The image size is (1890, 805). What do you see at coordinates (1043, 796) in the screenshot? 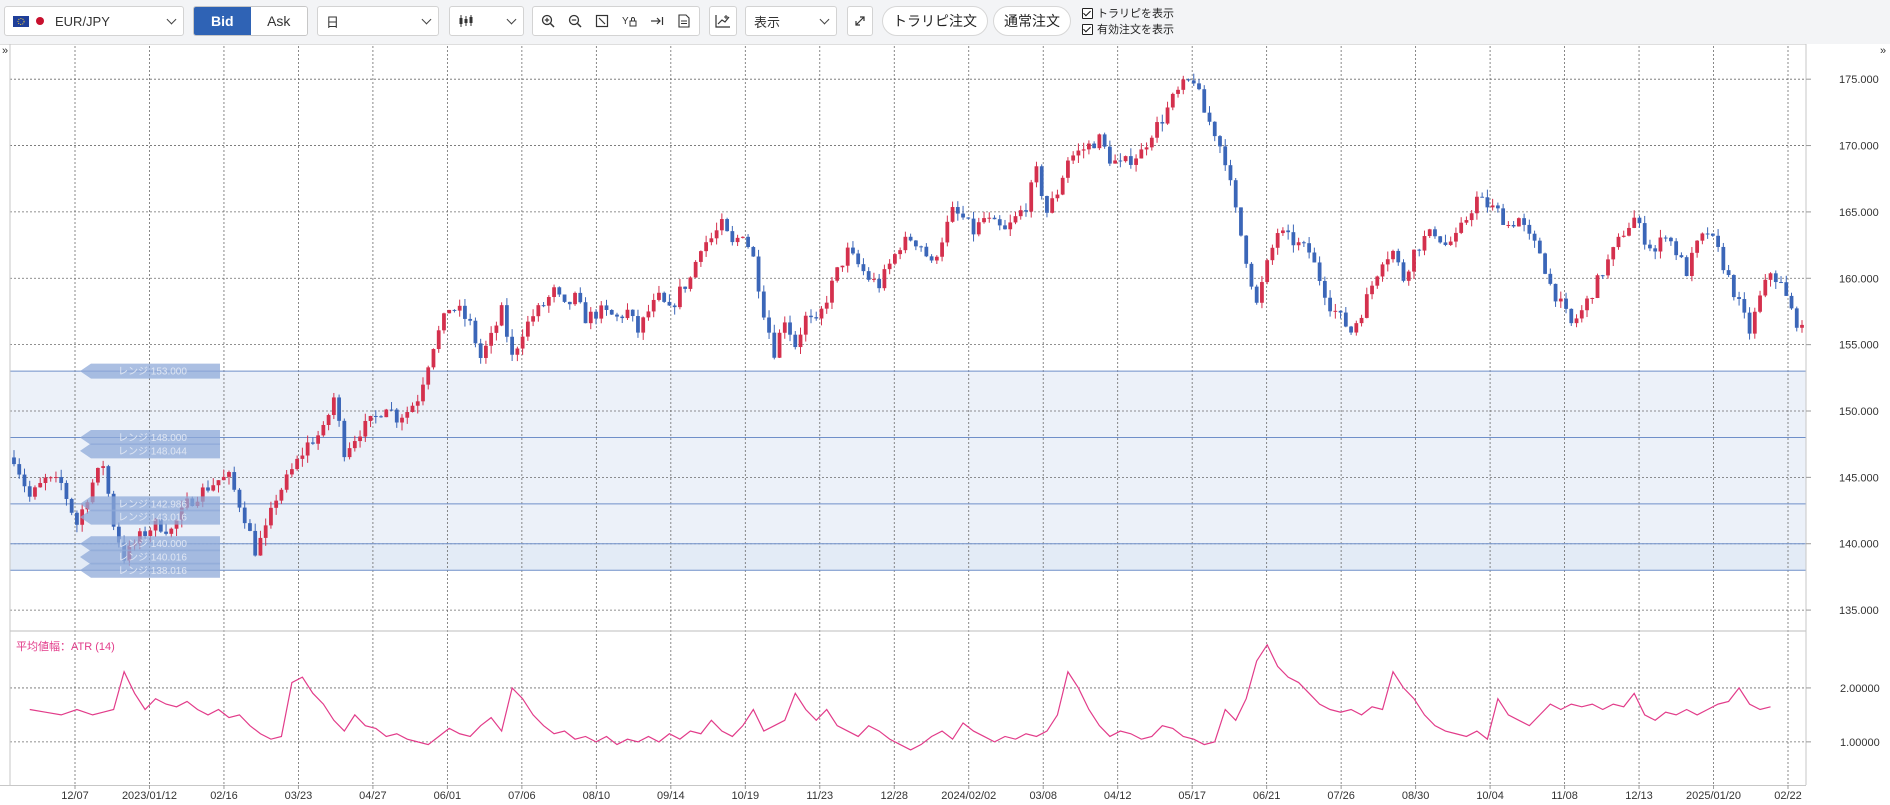
I see `time-tick-label: 03/08` at bounding box center [1043, 796].